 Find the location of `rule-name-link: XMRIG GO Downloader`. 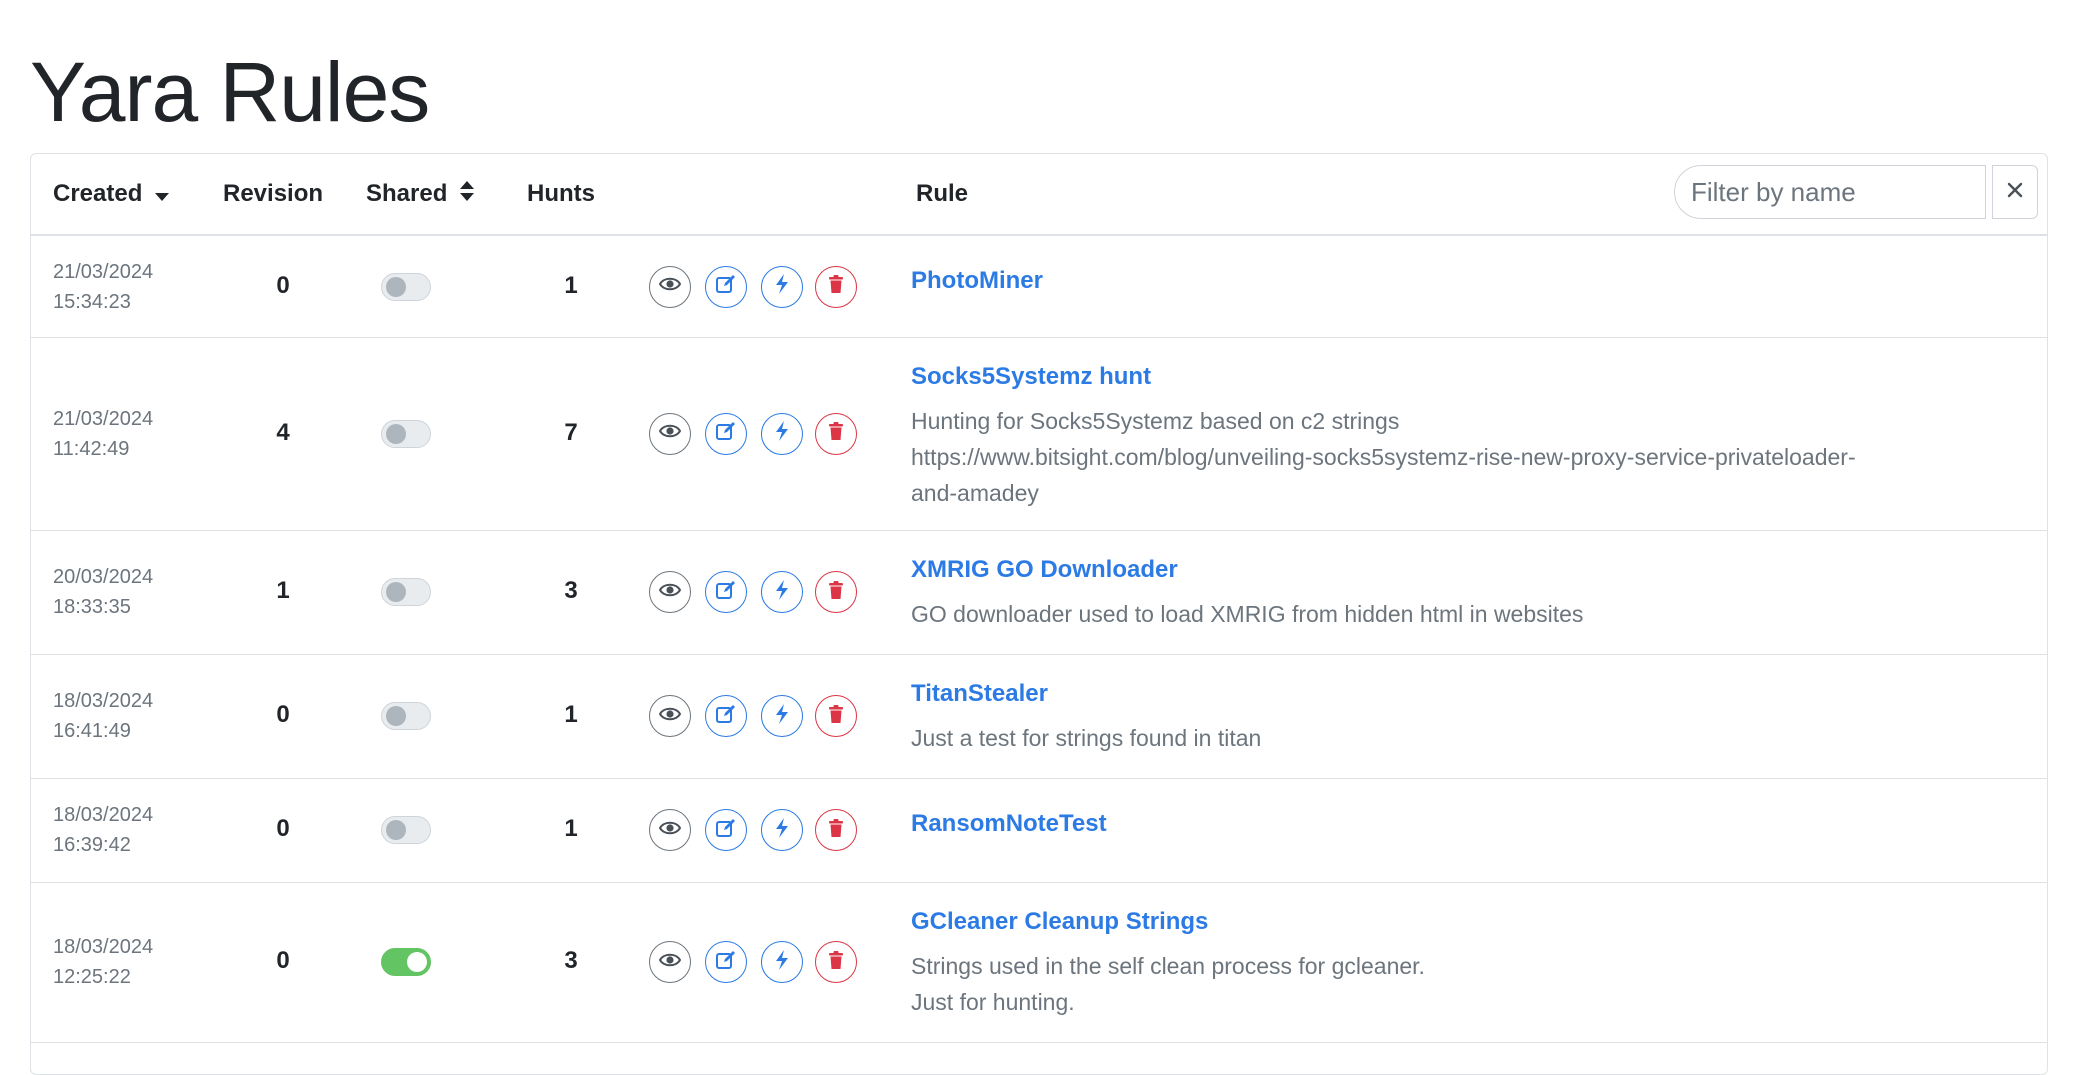

rule-name-link: XMRIG GO Downloader is located at coordinates (1466, 570).